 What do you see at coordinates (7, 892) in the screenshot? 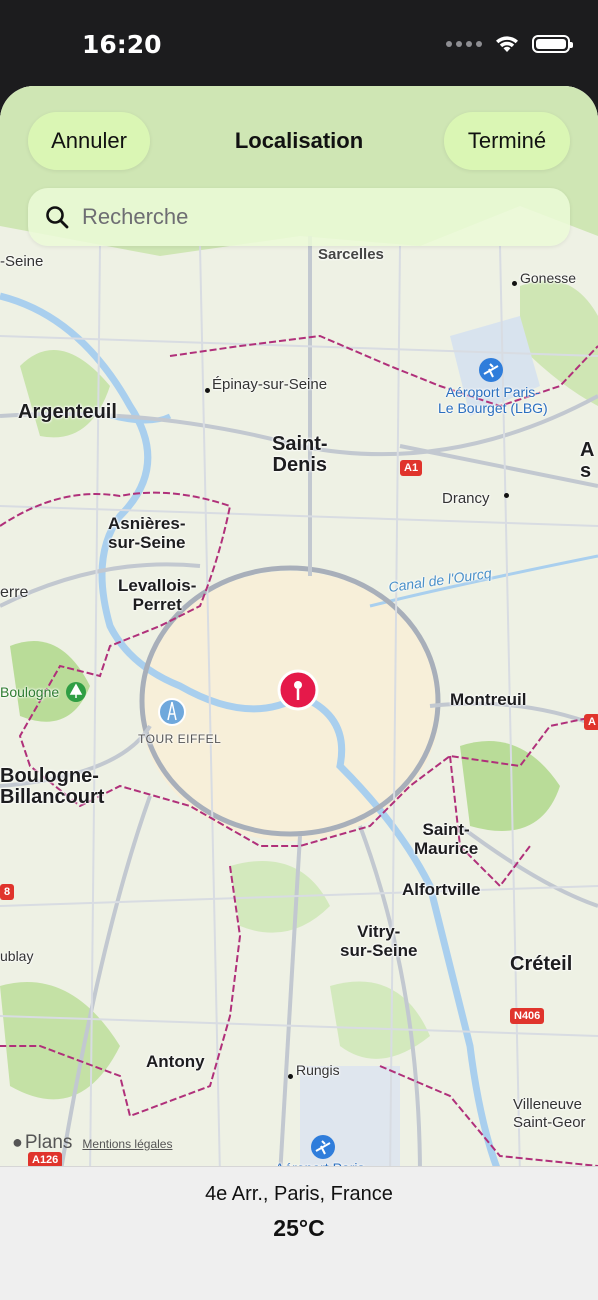
I see `road-shield-west: 8` at bounding box center [7, 892].